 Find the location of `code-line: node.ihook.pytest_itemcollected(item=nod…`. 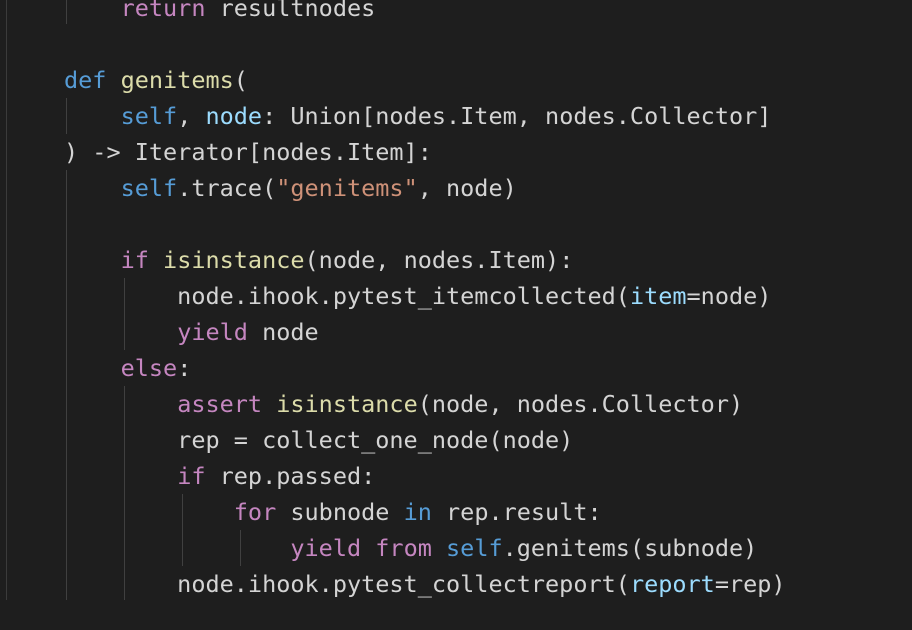

code-line: node.ihook.pytest_itemcollected(item=nod… is located at coordinates (417, 296).